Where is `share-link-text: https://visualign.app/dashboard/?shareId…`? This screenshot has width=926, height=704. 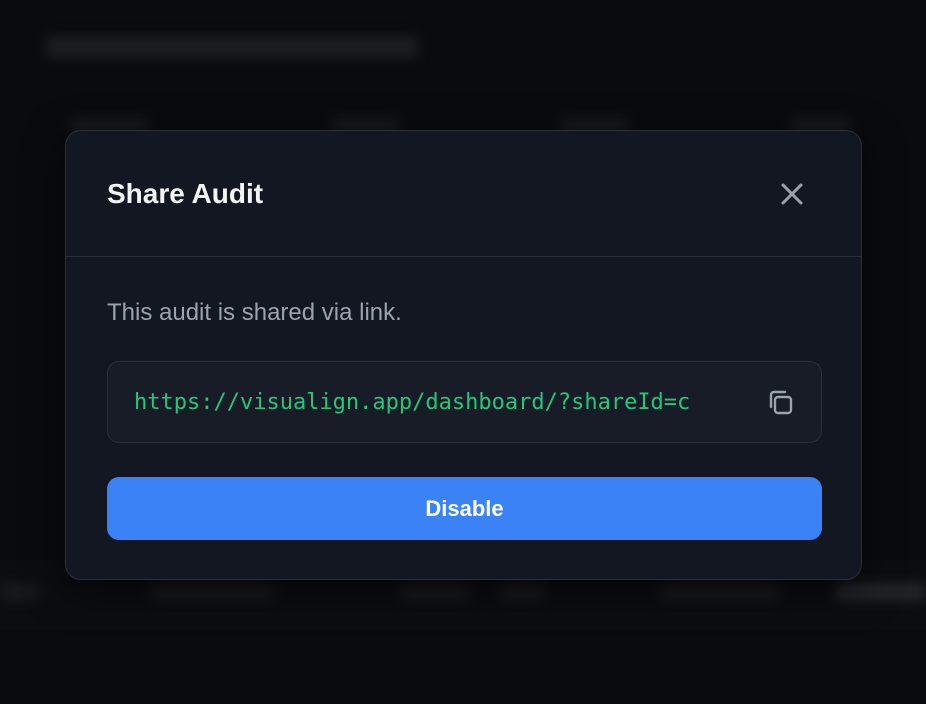 share-link-text: https://visualign.app/dashboard/?shareId… is located at coordinates (434, 403).